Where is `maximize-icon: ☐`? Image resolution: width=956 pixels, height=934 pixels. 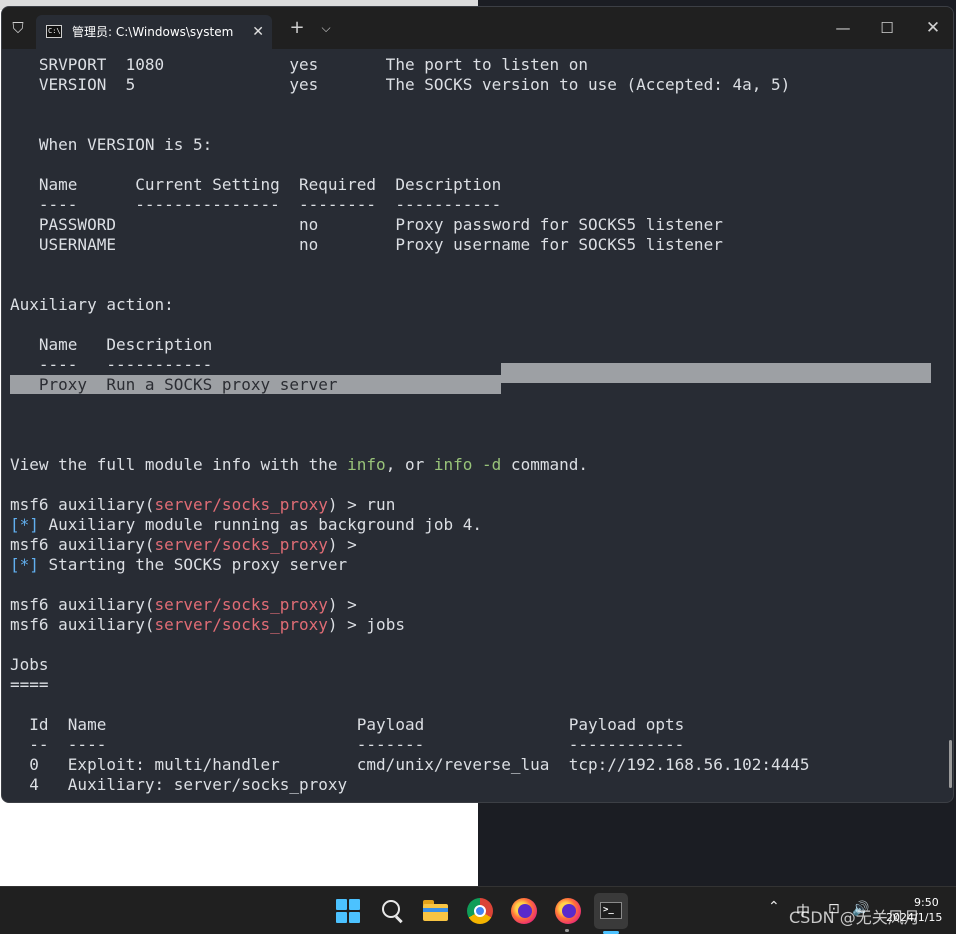 maximize-icon: ☐ is located at coordinates (887, 28).